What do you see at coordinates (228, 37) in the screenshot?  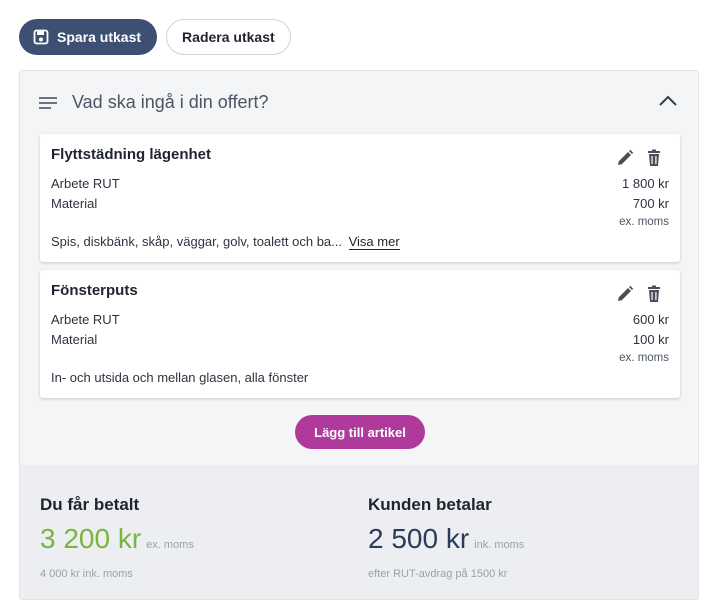 I see `delete-draft-button: Radera utkast` at bounding box center [228, 37].